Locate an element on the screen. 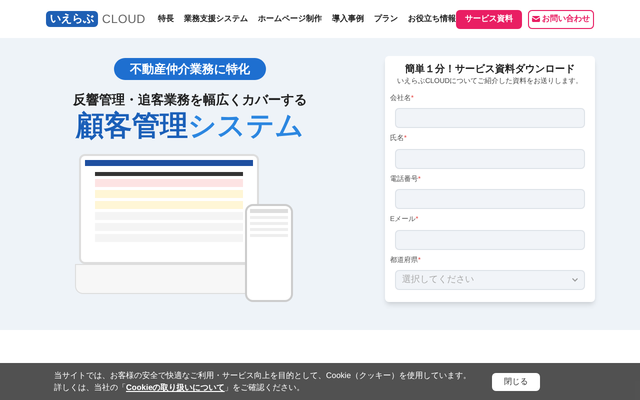  cookie-notice-text: 当サイトでは、お客様の安全で快適なご利用・サービス向上を目的として、Cookie（クッキー）を使用しています。 is located at coordinates (262, 376).